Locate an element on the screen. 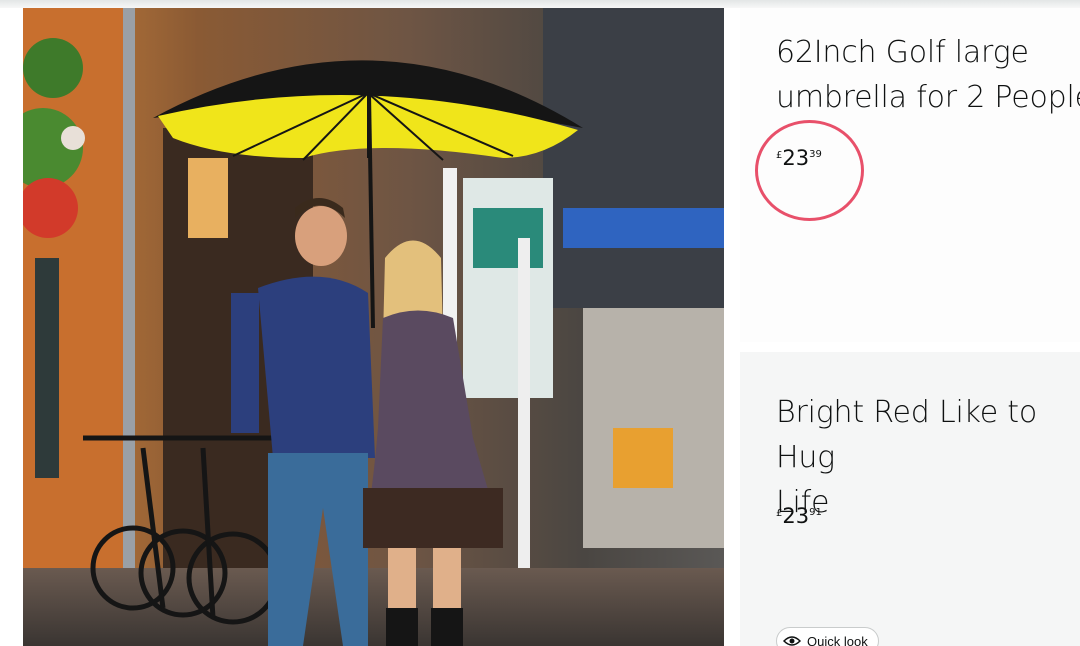 This screenshot has width=1080, height=646. product-price: £2391 is located at coordinates (799, 516).